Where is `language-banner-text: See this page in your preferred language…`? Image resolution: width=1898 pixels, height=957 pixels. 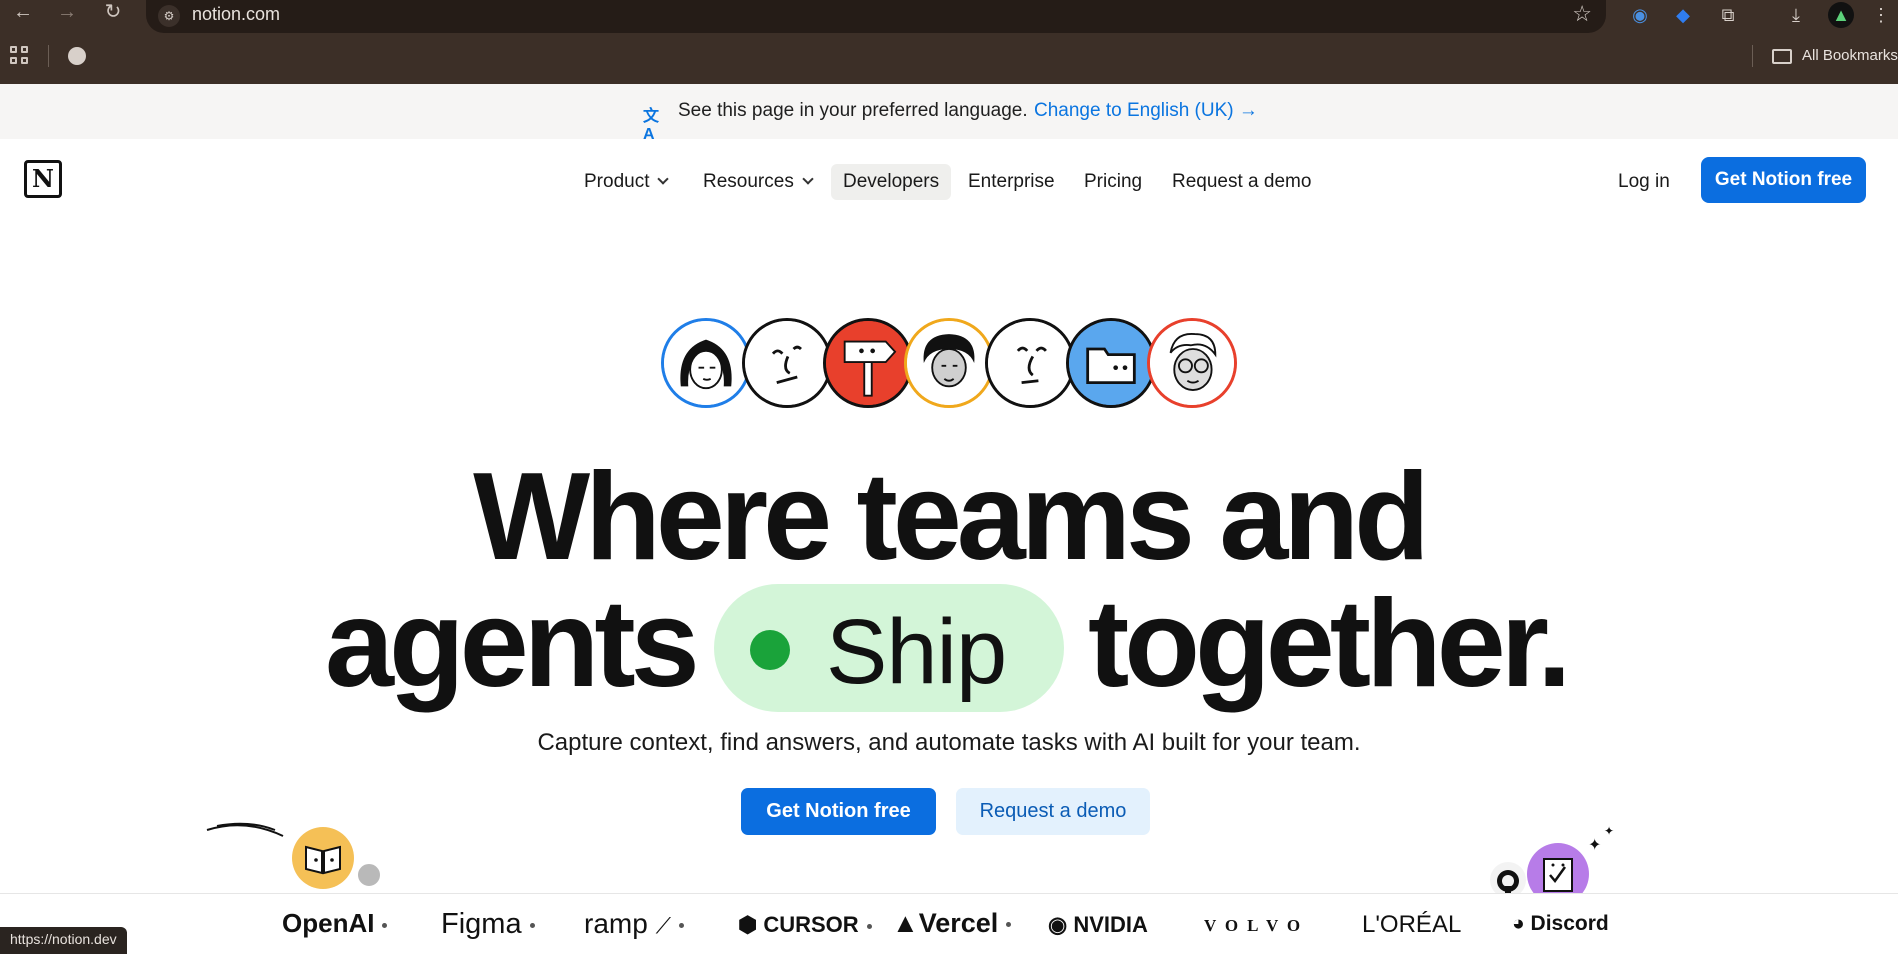
language-banner-text: See this page in your preferred language… is located at coordinates (853, 110).